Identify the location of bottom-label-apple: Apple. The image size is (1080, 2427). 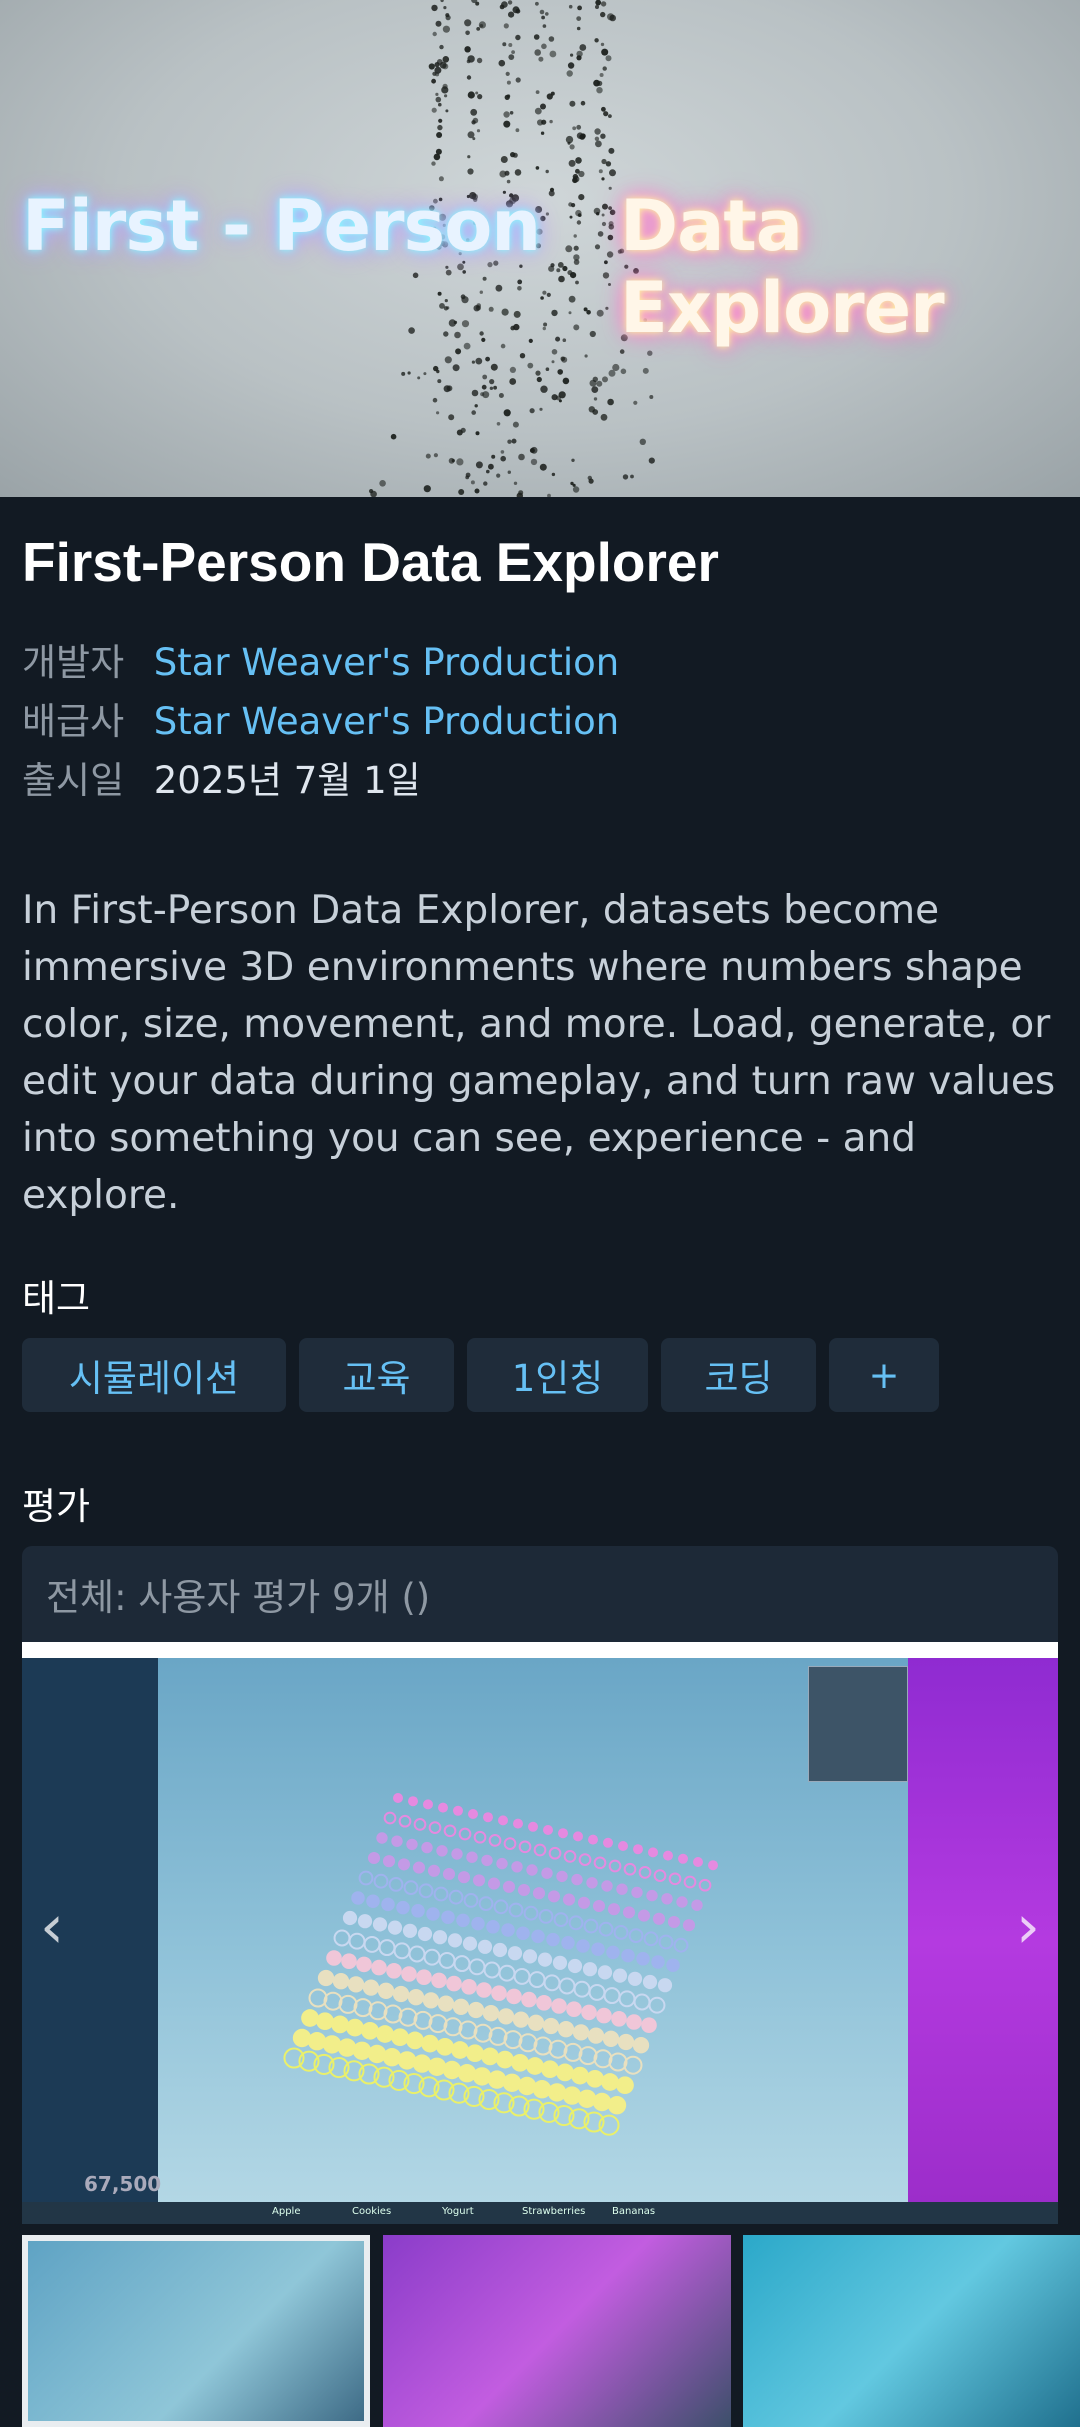
(286, 2211).